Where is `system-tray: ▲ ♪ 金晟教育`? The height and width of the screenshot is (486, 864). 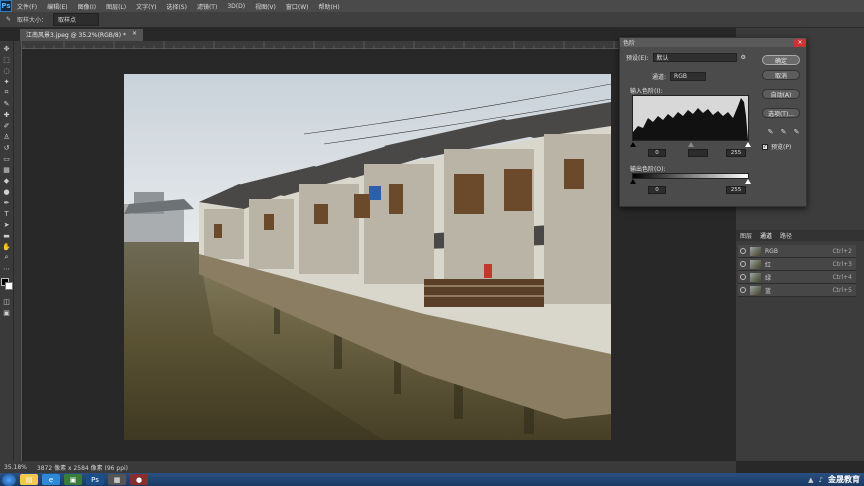 system-tray: ▲ ♪ 金晟教育 is located at coordinates (836, 479).